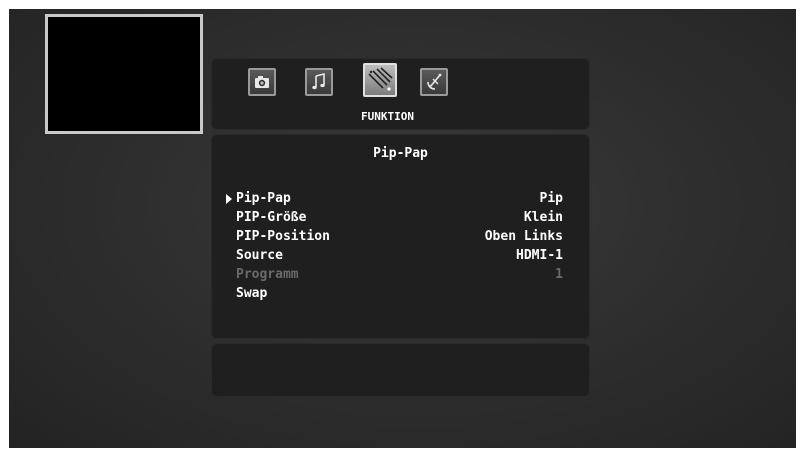 Image resolution: width=805 pixels, height=457 pixels. What do you see at coordinates (271, 217) in the screenshot?
I see `menu-item-label: PIP-Größe` at bounding box center [271, 217].